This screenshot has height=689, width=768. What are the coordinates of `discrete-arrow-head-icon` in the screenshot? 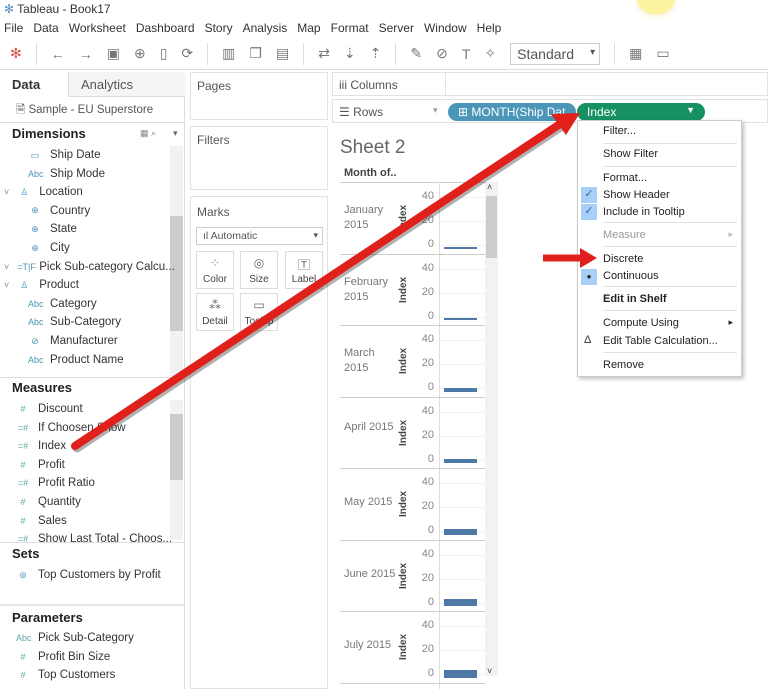 It's located at (588, 258).